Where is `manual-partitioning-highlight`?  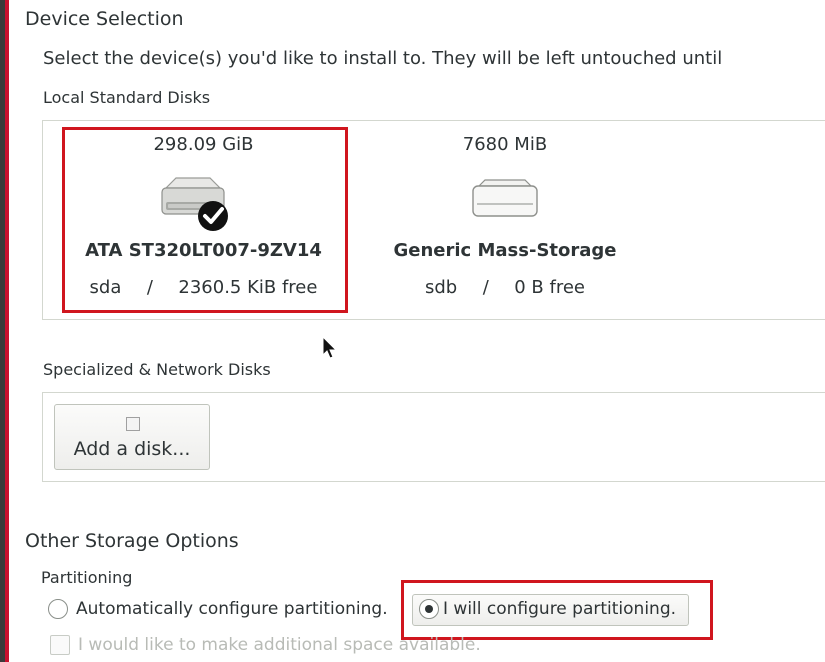 manual-partitioning-highlight is located at coordinates (557, 610).